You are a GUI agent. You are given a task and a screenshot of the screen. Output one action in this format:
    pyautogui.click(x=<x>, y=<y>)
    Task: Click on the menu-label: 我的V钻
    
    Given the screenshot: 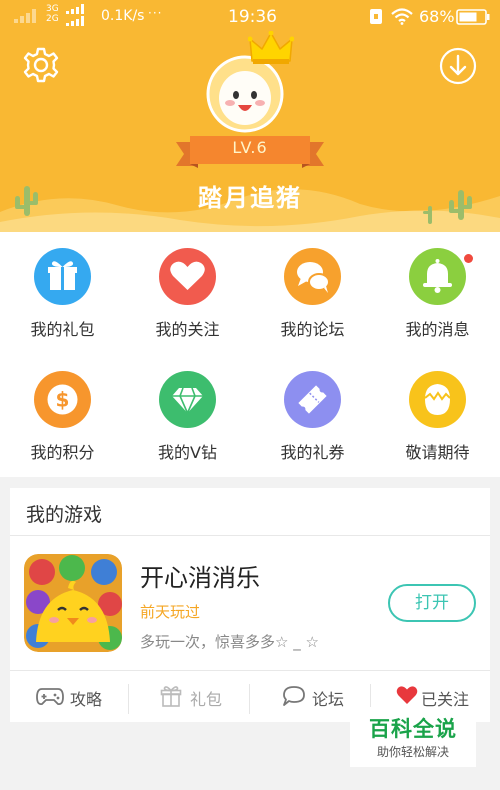 What is the action you would take?
    pyautogui.click(x=187, y=452)
    